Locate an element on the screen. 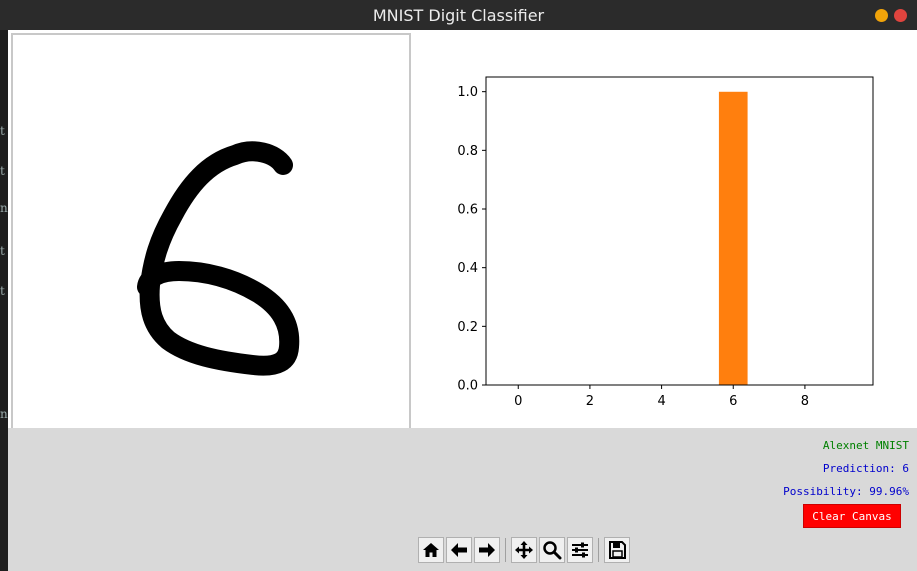 This screenshot has width=917, height=571. forward-button is located at coordinates (487, 550).